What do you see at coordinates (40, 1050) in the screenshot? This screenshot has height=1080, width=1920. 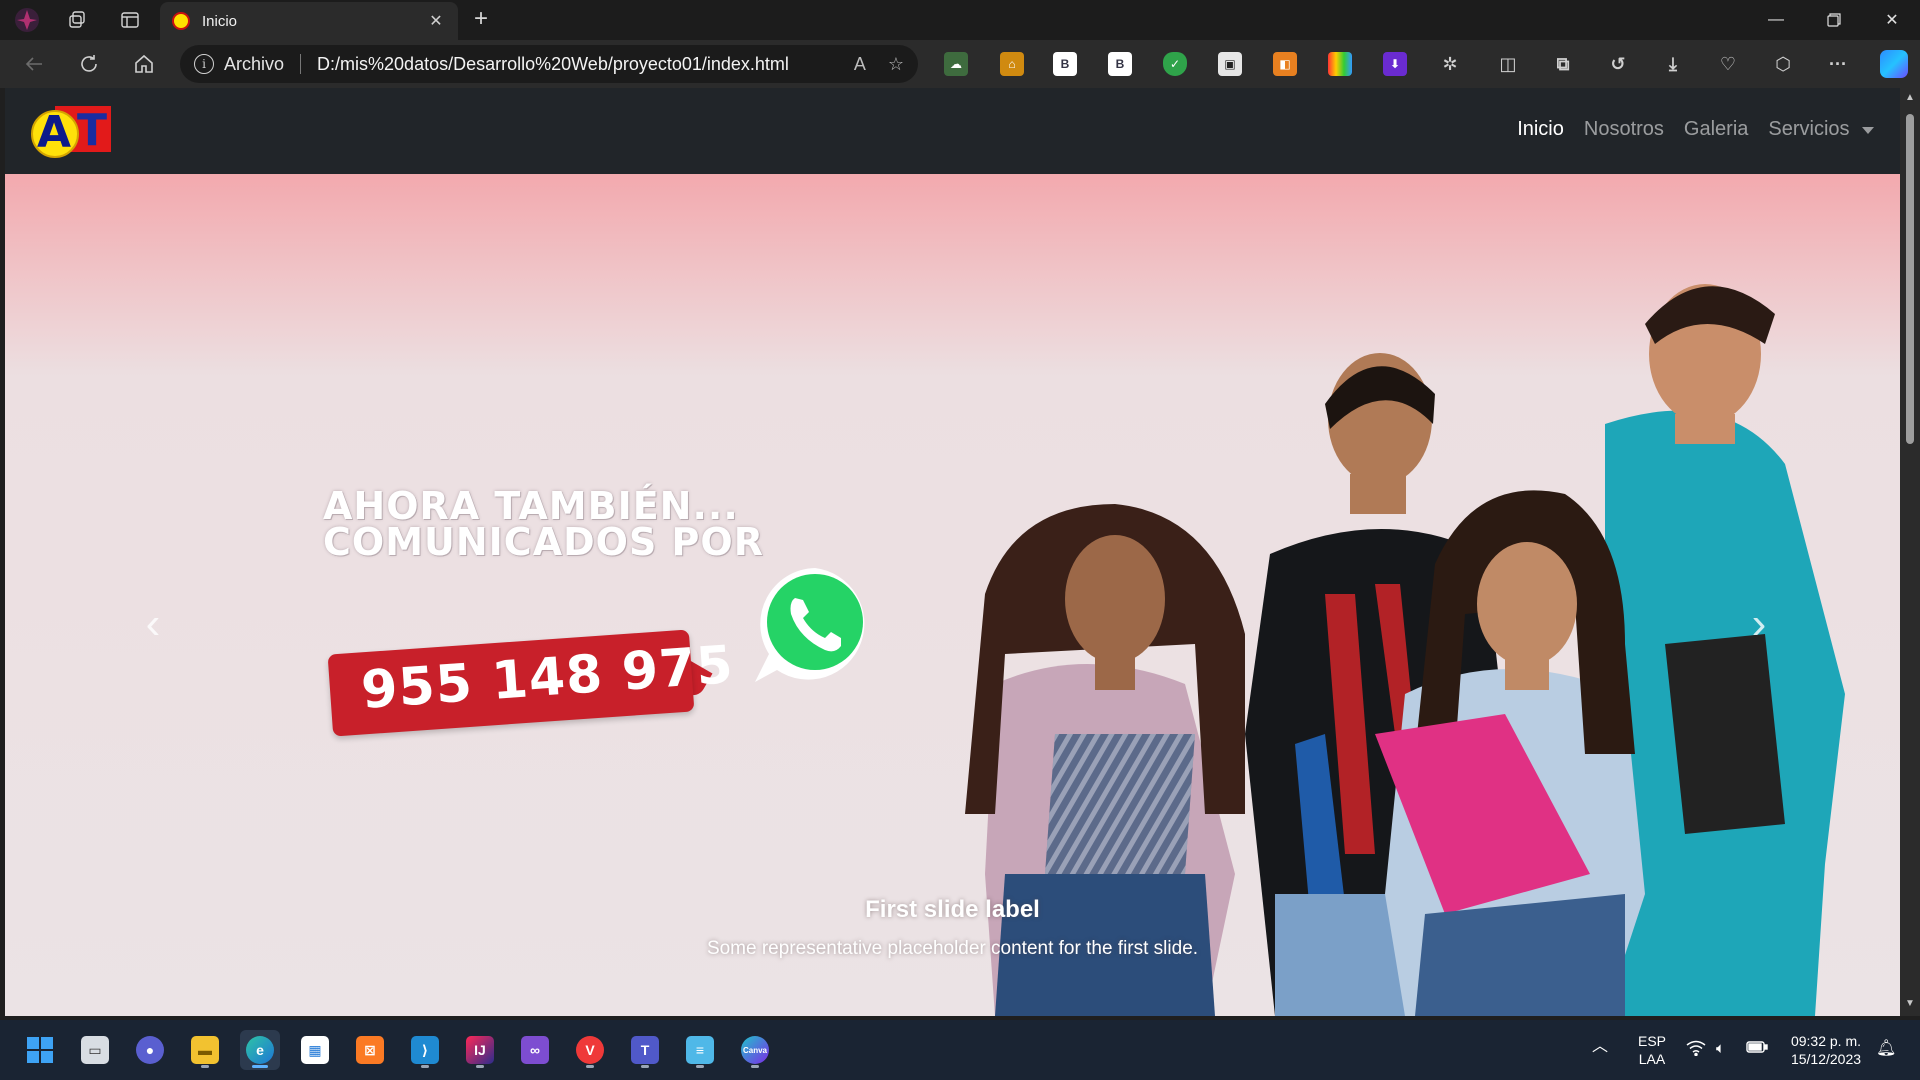 I see `start-button` at bounding box center [40, 1050].